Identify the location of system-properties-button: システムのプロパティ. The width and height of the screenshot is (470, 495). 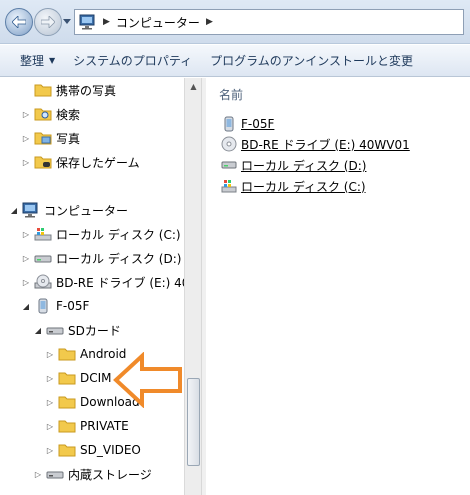
(132, 61).